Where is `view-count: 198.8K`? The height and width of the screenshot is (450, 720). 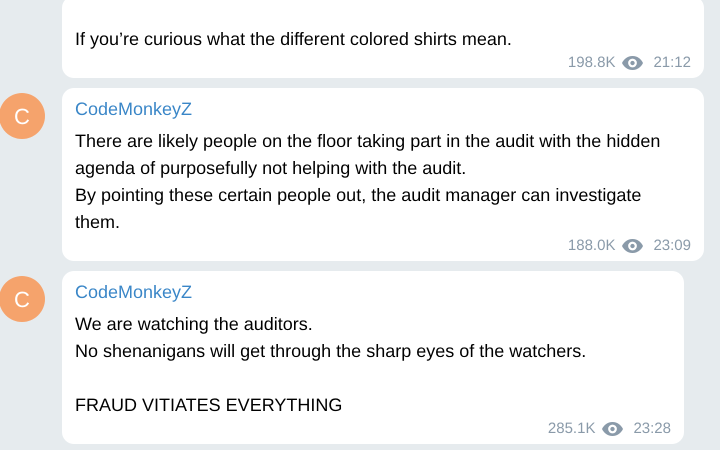 view-count: 198.8K is located at coordinates (592, 63).